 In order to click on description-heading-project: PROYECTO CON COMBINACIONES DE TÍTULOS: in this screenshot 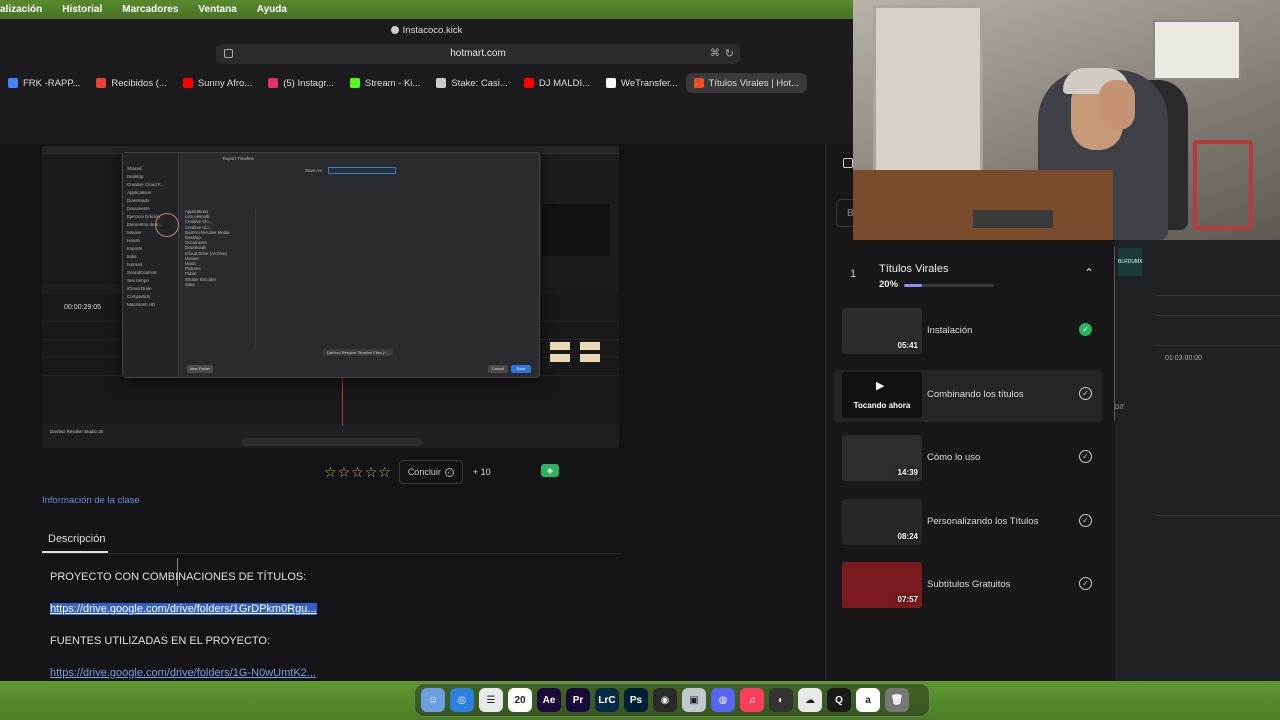, I will do `click(178, 577)`.